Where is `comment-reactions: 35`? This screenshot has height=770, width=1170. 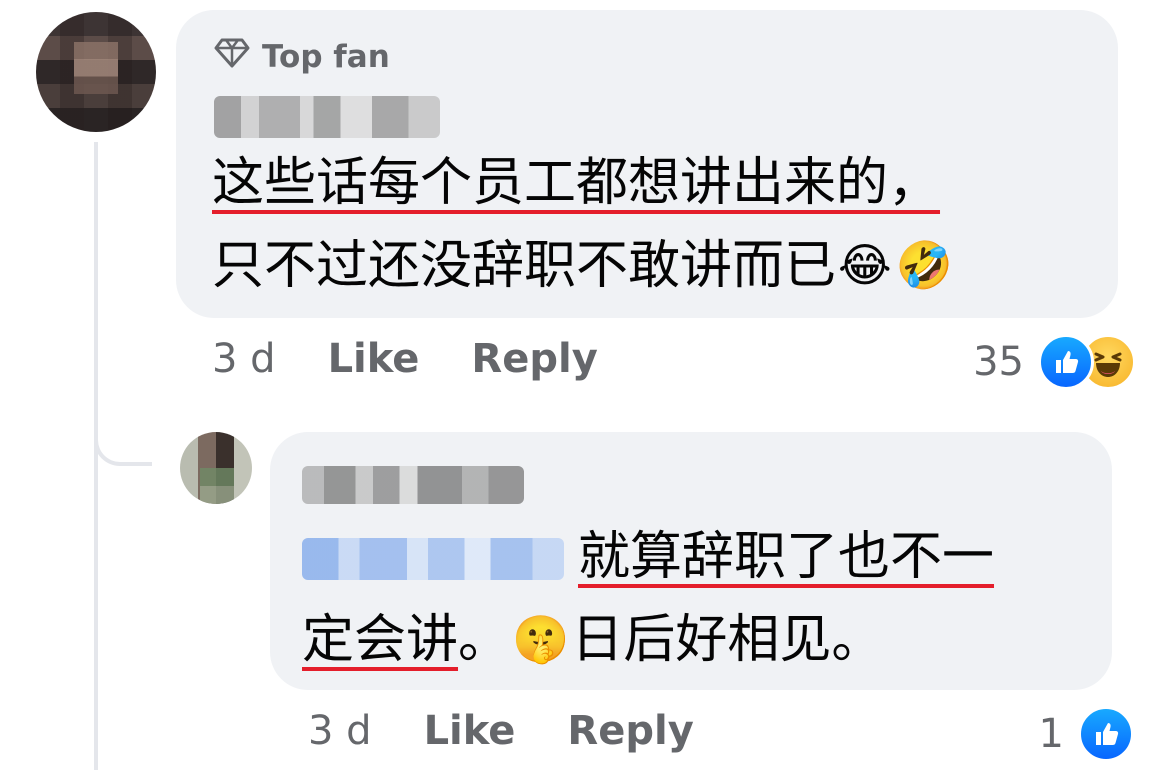
comment-reactions: 35 is located at coordinates (1054, 362).